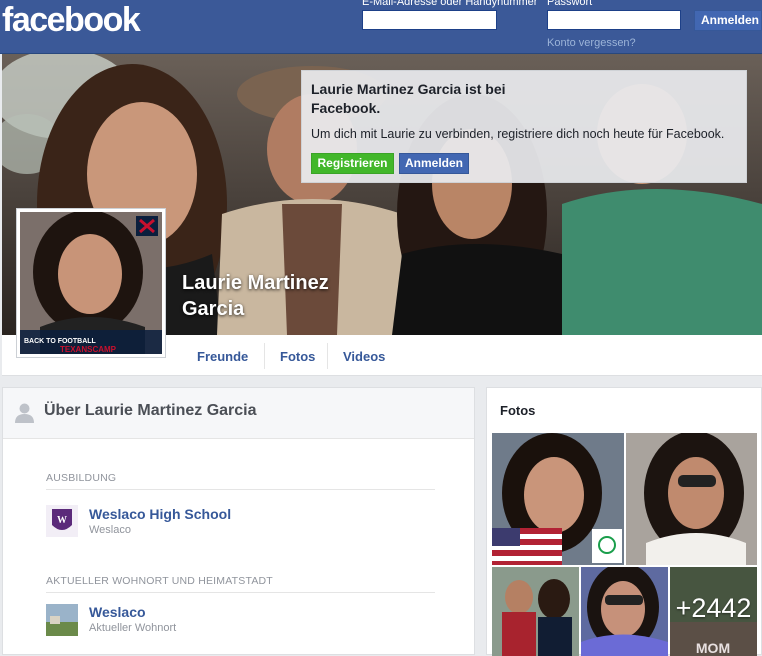 The width and height of the screenshot is (762, 656). Describe the element at coordinates (713, 648) in the screenshot. I see `svg-text: MOM` at that location.